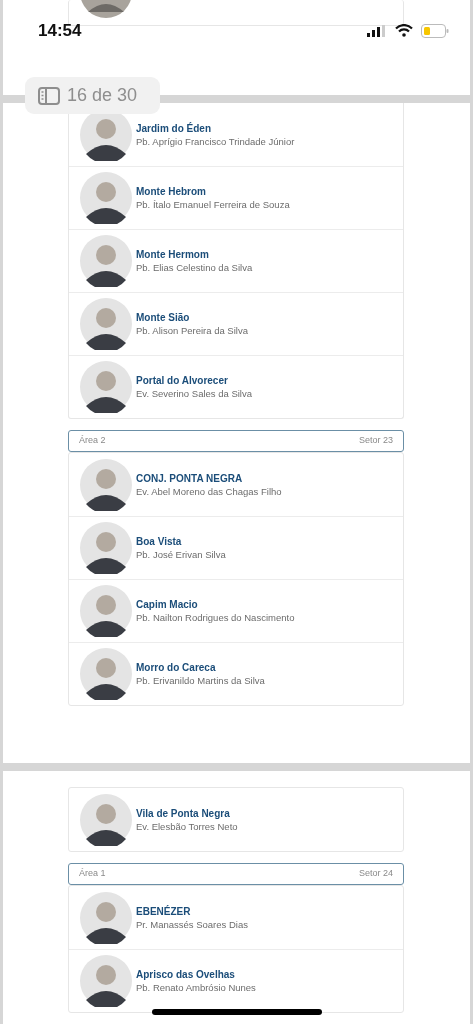  What do you see at coordinates (187, 813) in the screenshot?
I see `church-name: Vila de Ponta Negra` at bounding box center [187, 813].